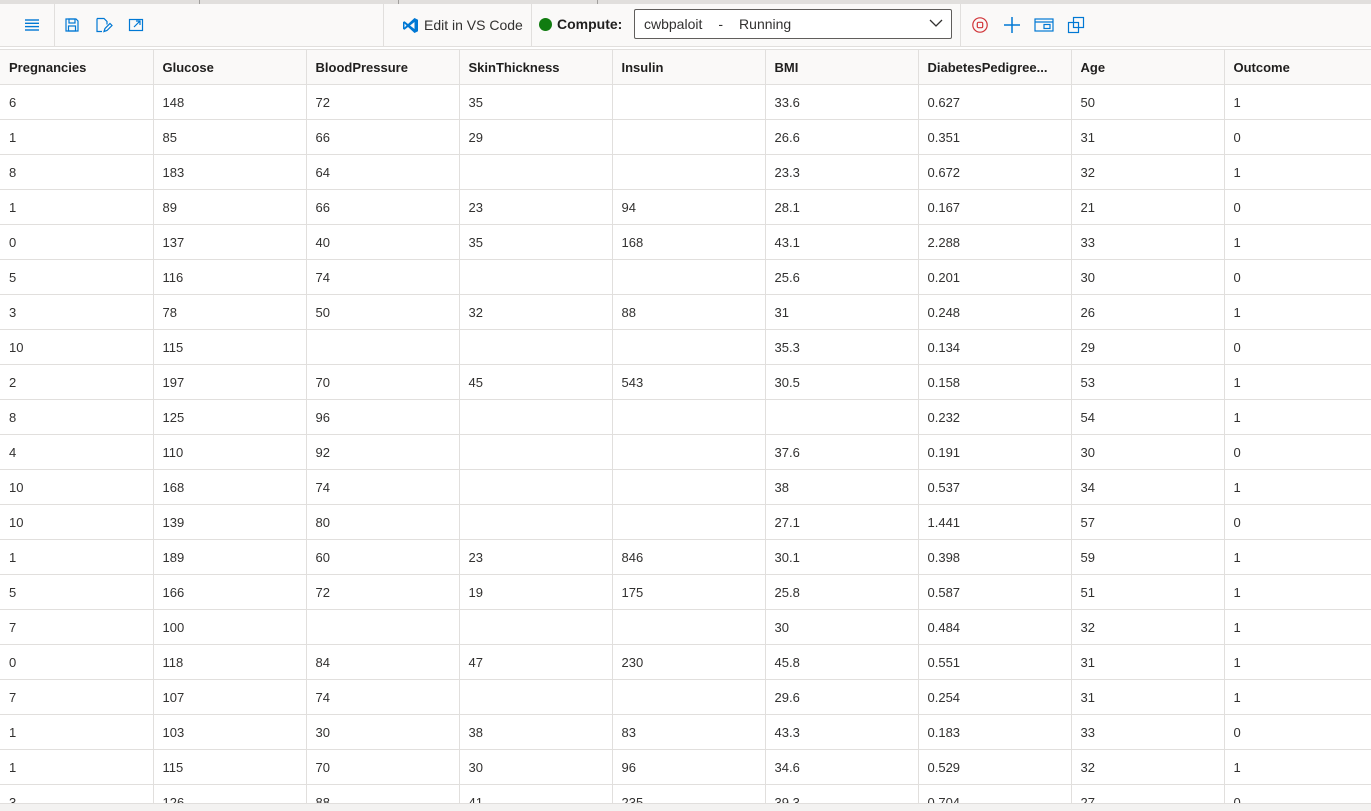 Image resolution: width=1371 pixels, height=811 pixels. Describe the element at coordinates (383, 592) in the screenshot. I see `table-cell: 72` at that location.